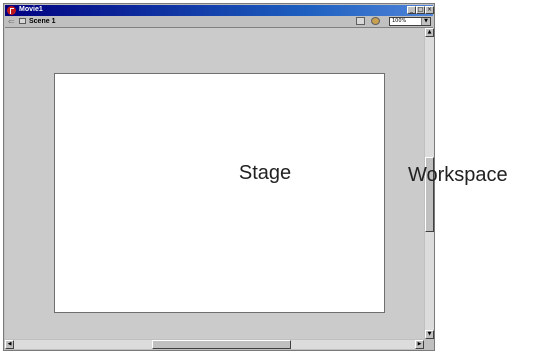 This screenshot has width=544, height=354. Describe the element at coordinates (410, 21) in the screenshot. I see `zoom-select: 100% ▼` at that location.